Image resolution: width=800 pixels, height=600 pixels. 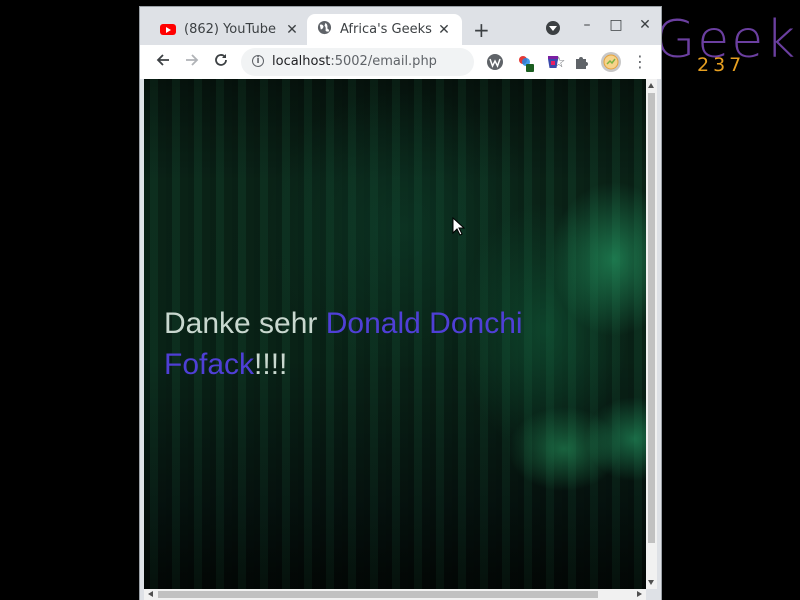 What do you see at coordinates (725, 45) in the screenshot?
I see `geek237-logo: Geek 237` at bounding box center [725, 45].